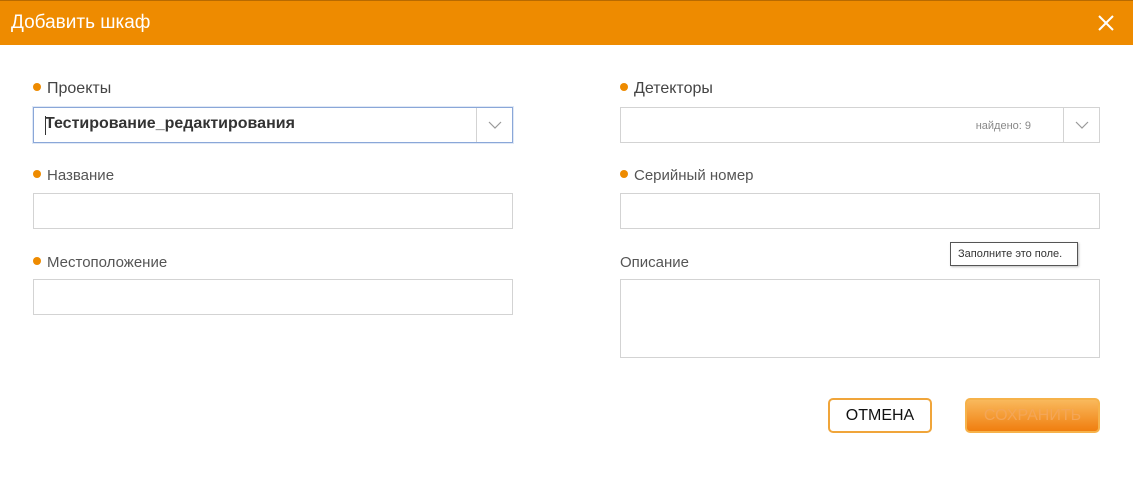  Describe the element at coordinates (273, 297) in the screenshot. I see `location-input` at that location.